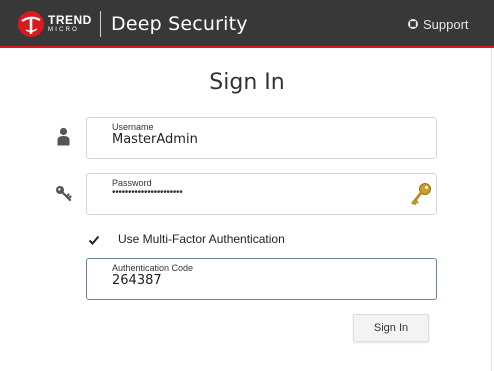 Image resolution: width=494 pixels, height=371 pixels. What do you see at coordinates (70, 20) in the screenshot?
I see `brand-trend-text: TREND` at bounding box center [70, 20].